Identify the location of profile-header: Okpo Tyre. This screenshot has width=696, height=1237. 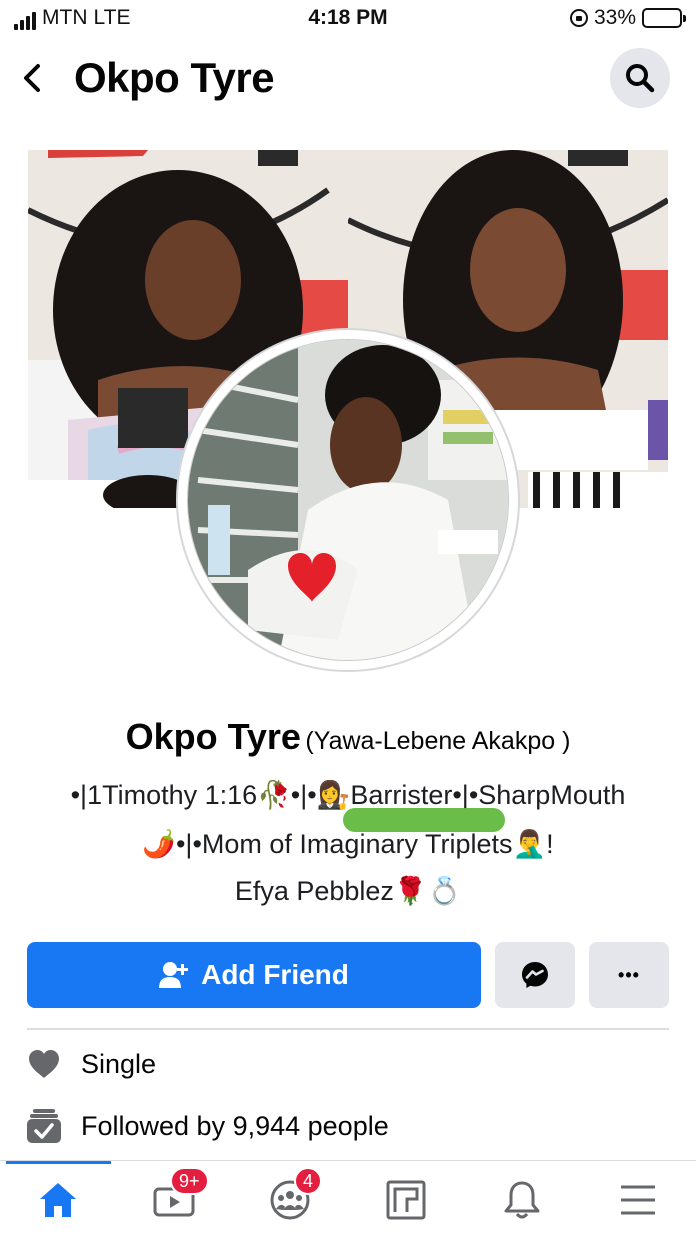
(348, 78).